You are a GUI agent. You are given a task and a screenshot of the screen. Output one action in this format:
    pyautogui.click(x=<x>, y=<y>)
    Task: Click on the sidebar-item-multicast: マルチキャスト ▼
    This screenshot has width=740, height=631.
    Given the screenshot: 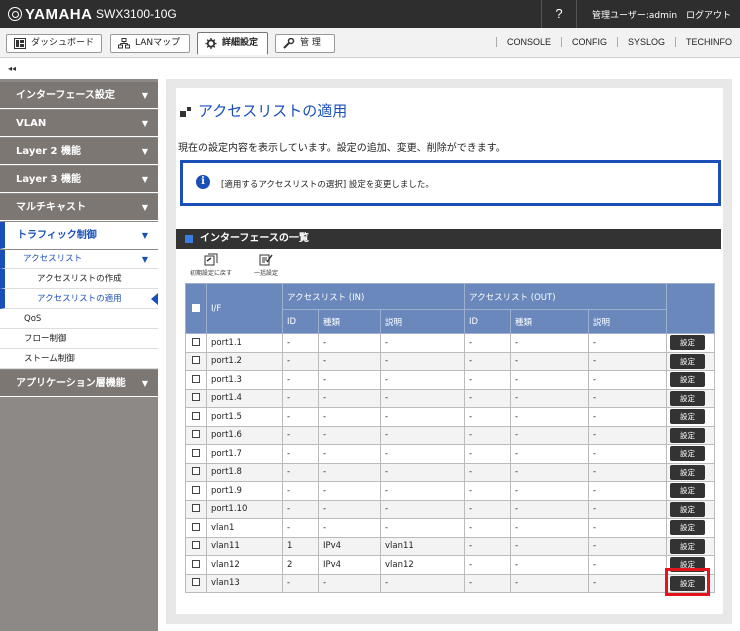 What is the action you would take?
    pyautogui.click(x=79, y=207)
    